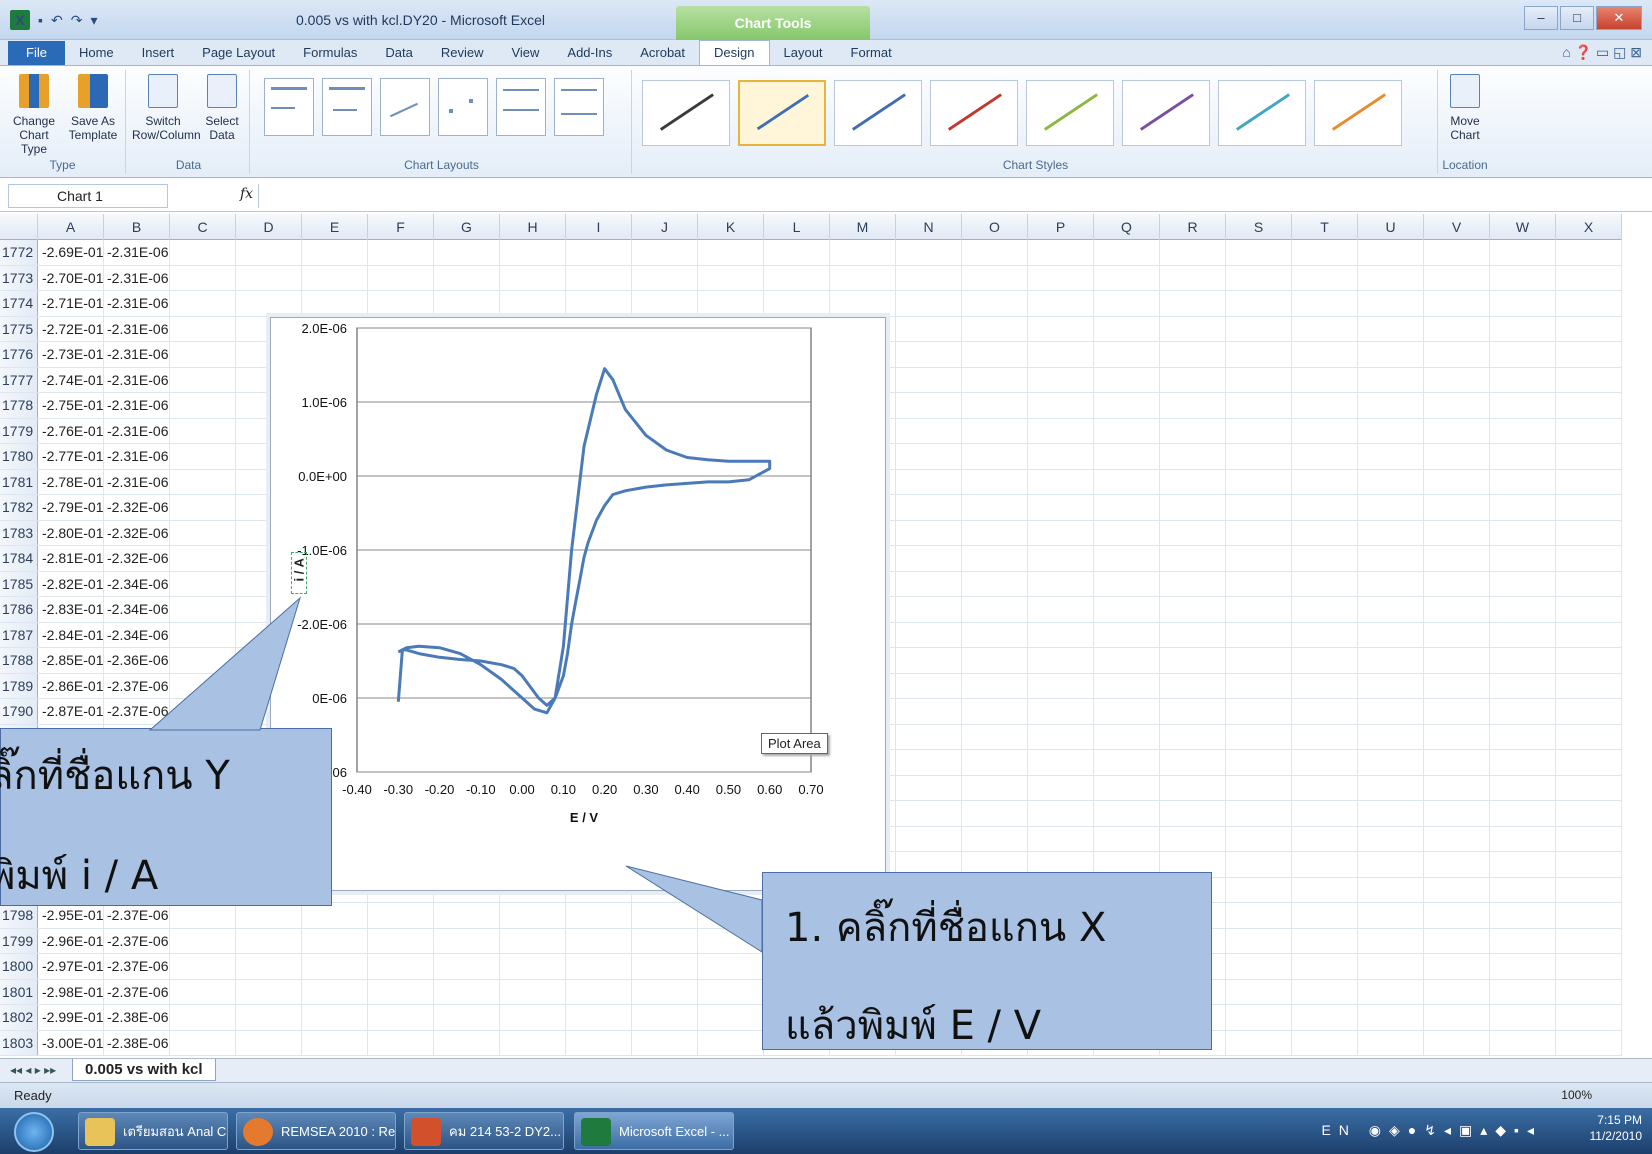 The width and height of the screenshot is (1652, 1154). What do you see at coordinates (19, 634) in the screenshot?
I see `row-header: 1787` at bounding box center [19, 634].